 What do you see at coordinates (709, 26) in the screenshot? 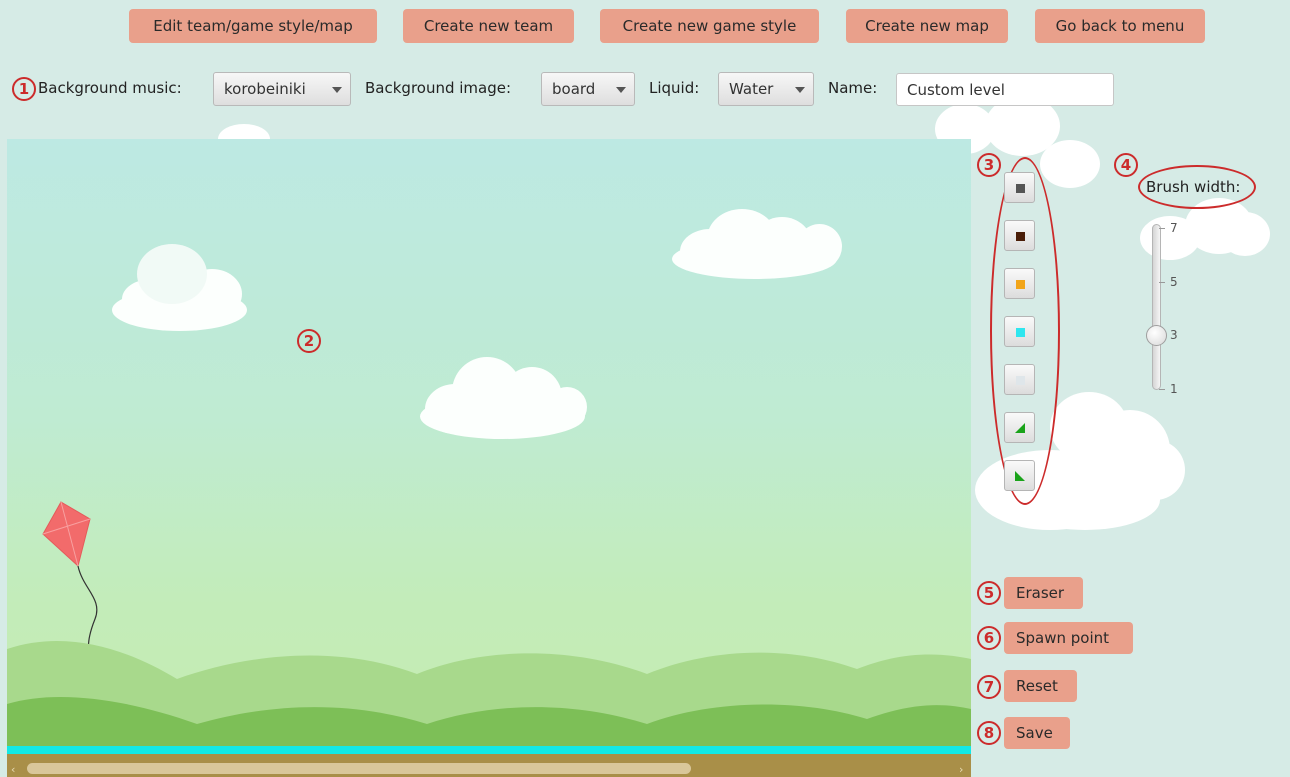
I see `create-new-game-style-button: Create new game style` at bounding box center [709, 26].